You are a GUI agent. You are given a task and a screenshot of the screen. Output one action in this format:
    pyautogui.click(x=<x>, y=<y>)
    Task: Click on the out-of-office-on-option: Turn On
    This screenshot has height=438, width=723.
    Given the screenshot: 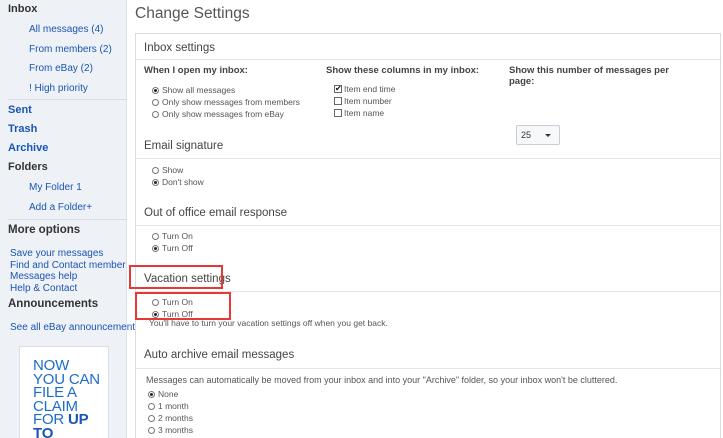 What is the action you would take?
    pyautogui.click(x=172, y=236)
    